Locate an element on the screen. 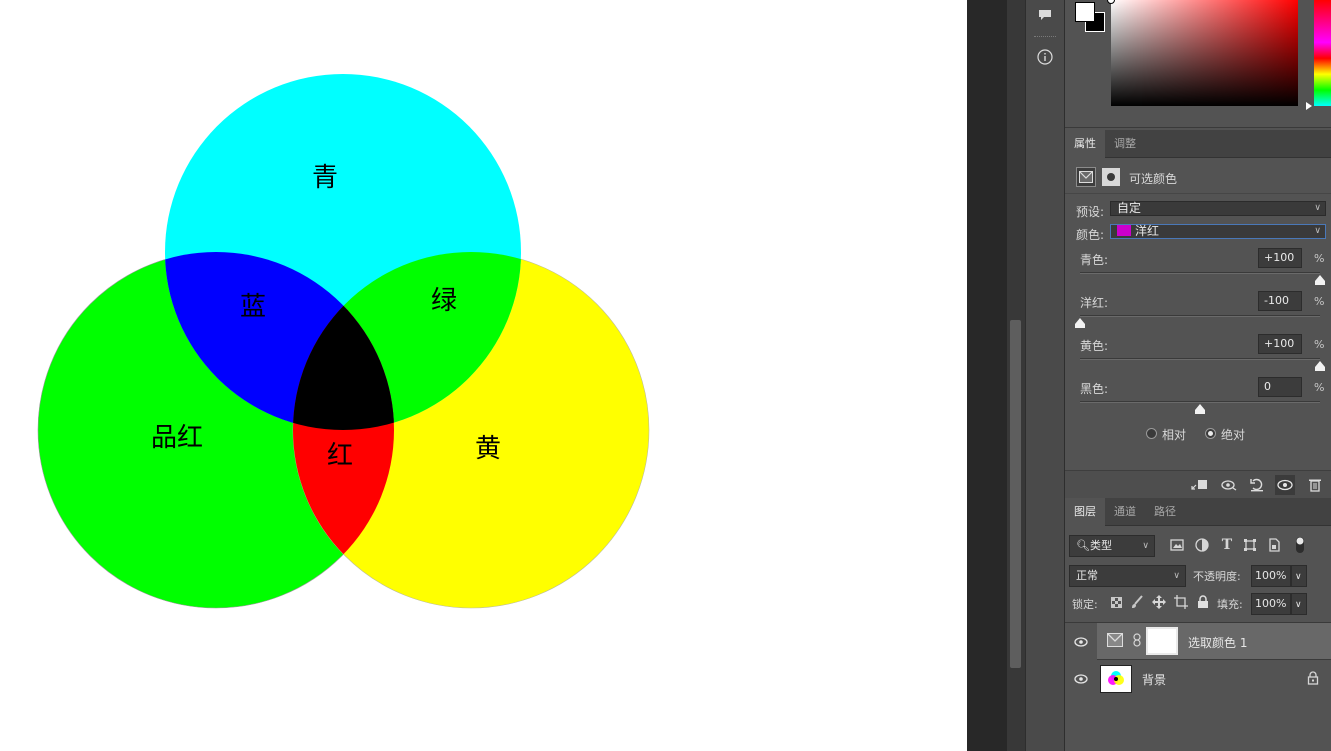 This screenshot has width=1331, height=751. info-icon is located at coordinates (1045, 57).